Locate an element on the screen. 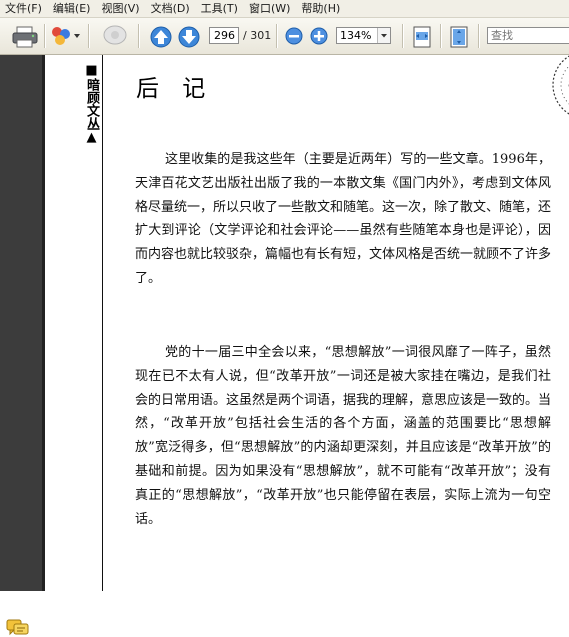 The image size is (569, 637). collaborate-icon is located at coordinates (61, 36).